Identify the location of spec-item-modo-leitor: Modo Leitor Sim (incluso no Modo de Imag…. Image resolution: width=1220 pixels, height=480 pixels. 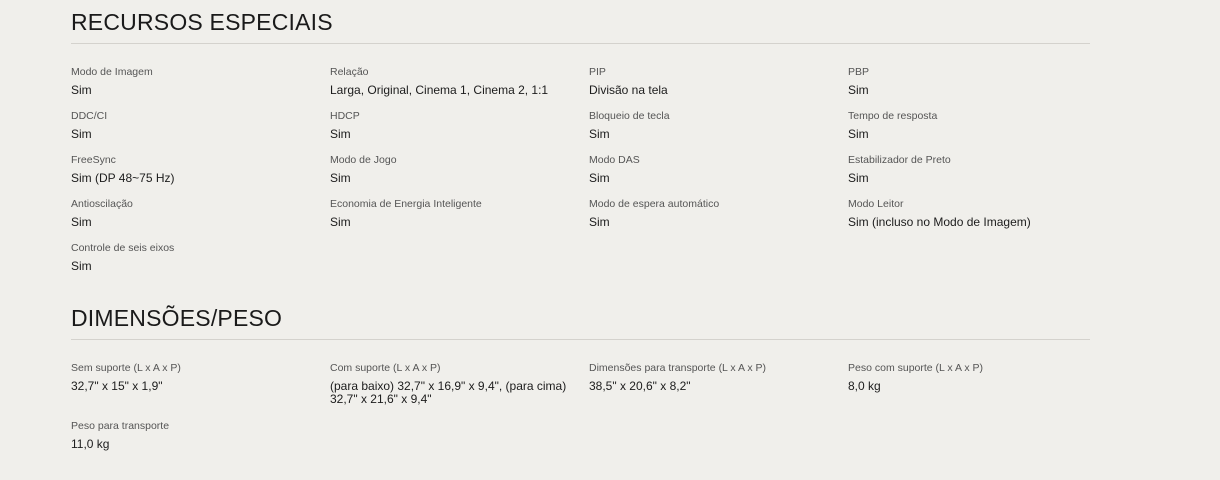
(969, 220).